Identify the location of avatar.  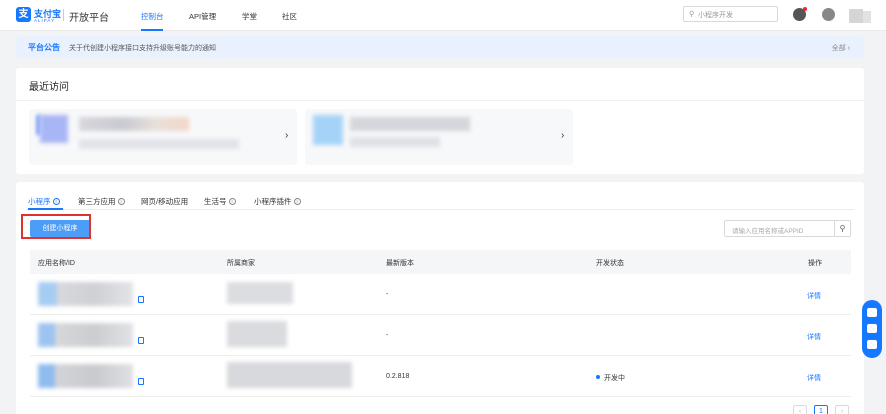
(856, 16).